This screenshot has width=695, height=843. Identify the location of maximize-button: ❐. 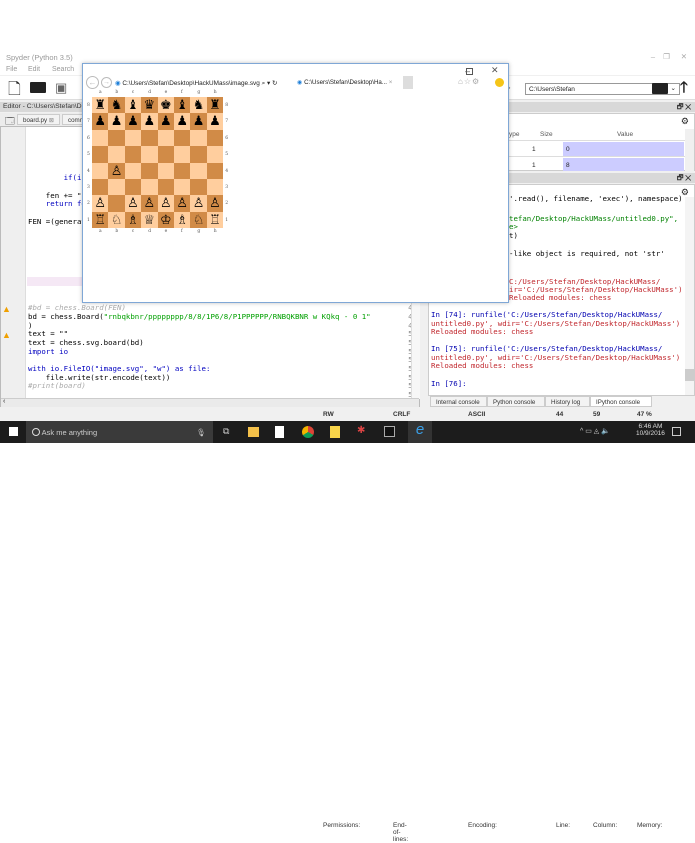
(666, 56).